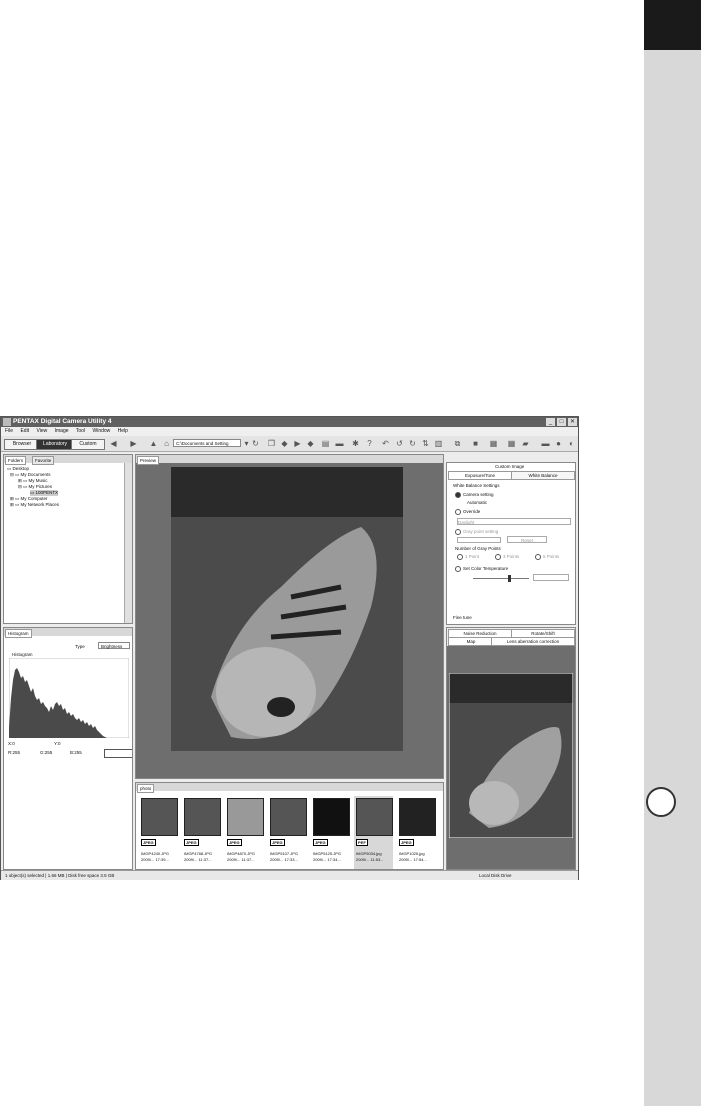  What do you see at coordinates (207, 443) in the screenshot?
I see `path-input: C:\Documents and Setting` at bounding box center [207, 443].